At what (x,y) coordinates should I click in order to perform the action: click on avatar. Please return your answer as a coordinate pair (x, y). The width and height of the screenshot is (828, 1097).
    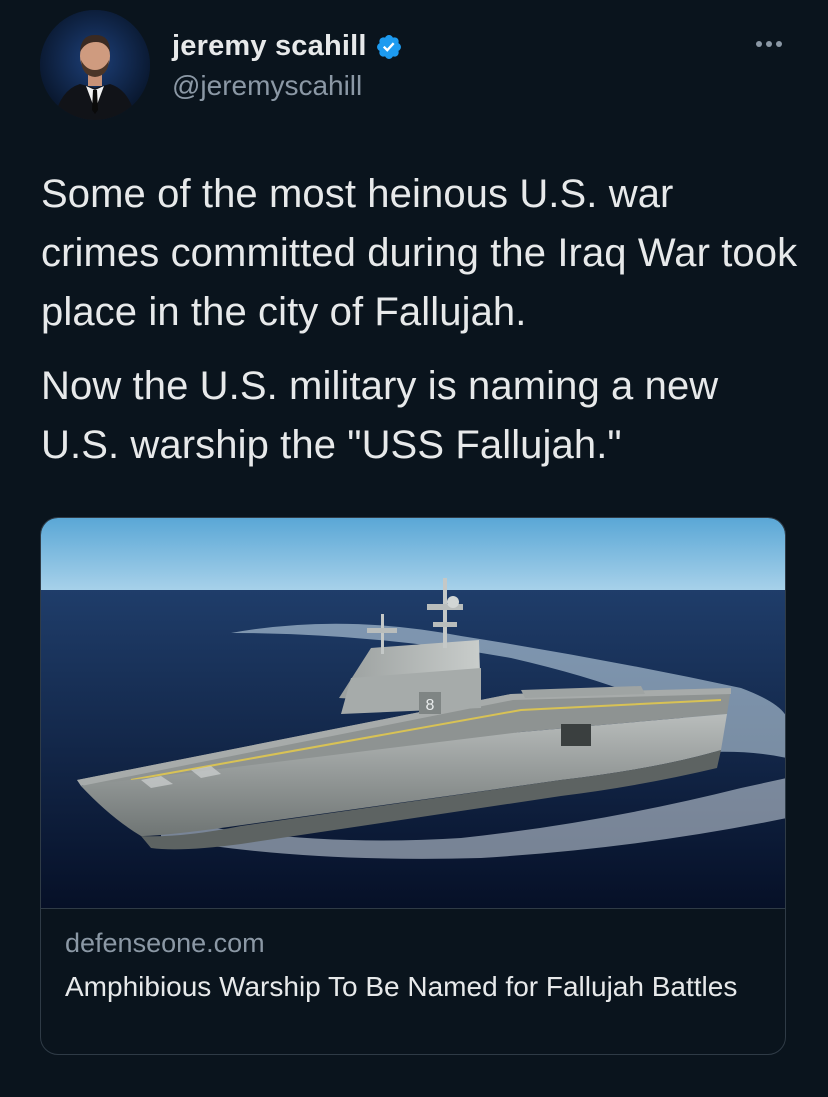
    Looking at the image, I should click on (95, 65).